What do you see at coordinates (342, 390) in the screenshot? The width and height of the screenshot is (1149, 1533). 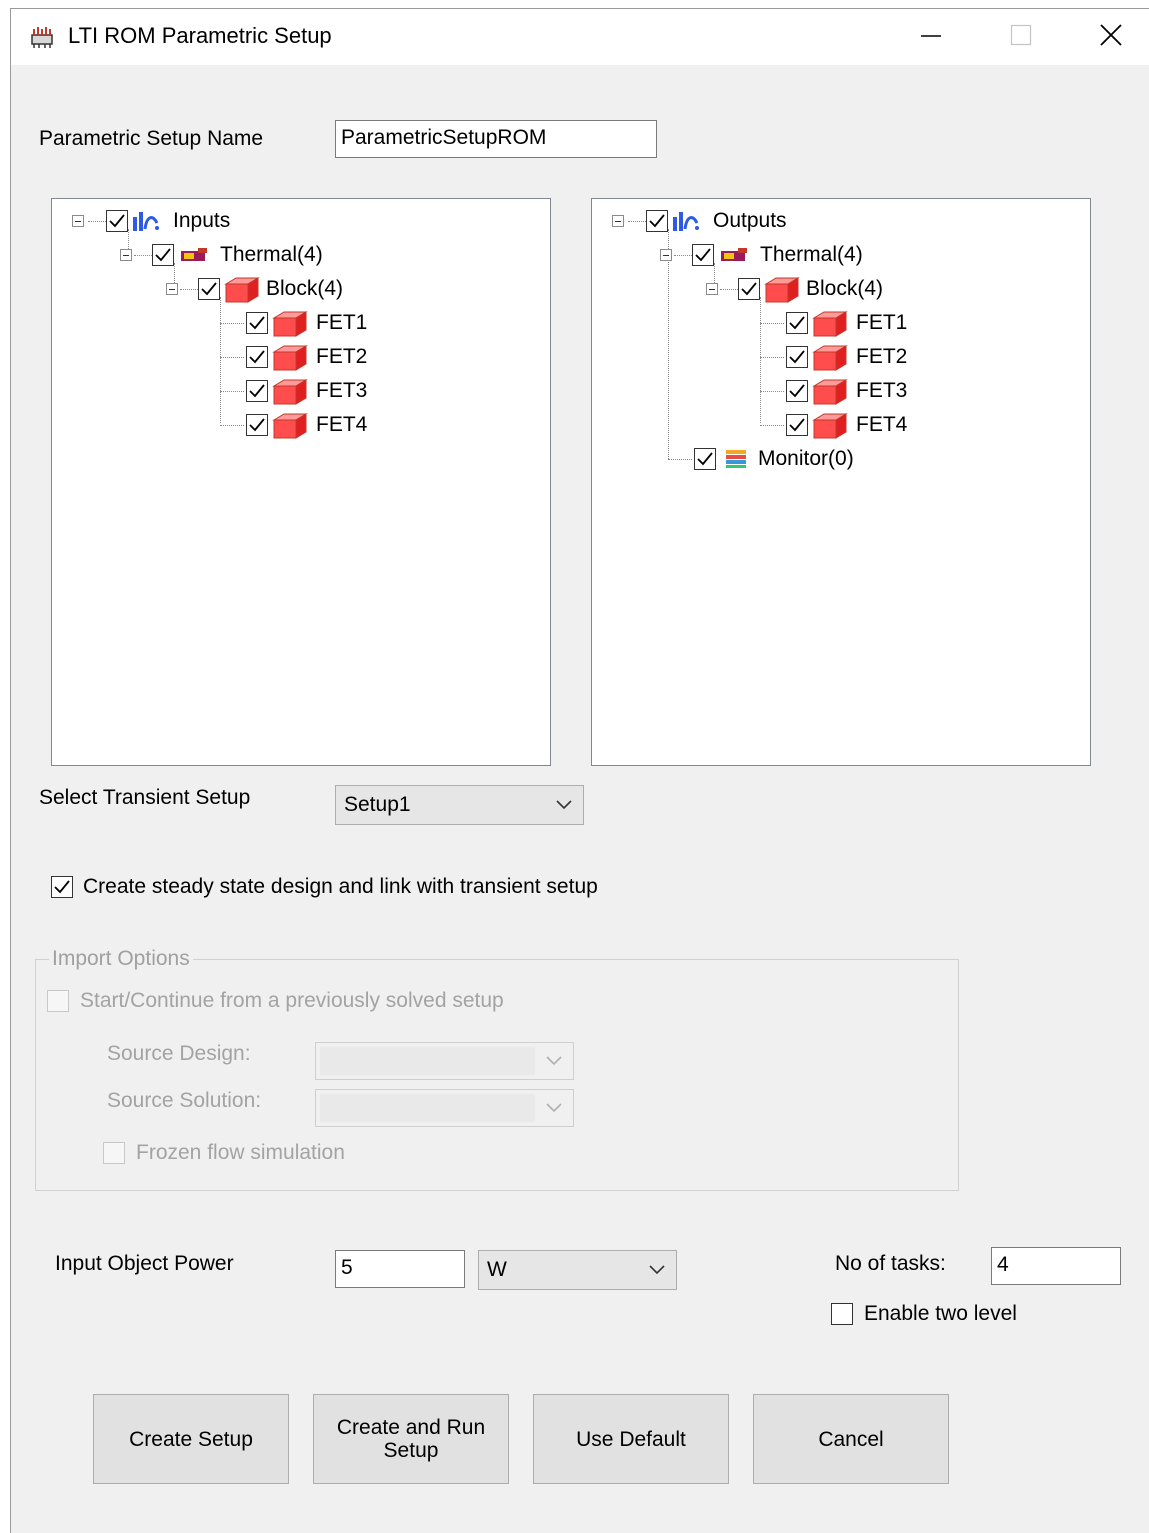 I see `fet3-label: FET3` at bounding box center [342, 390].